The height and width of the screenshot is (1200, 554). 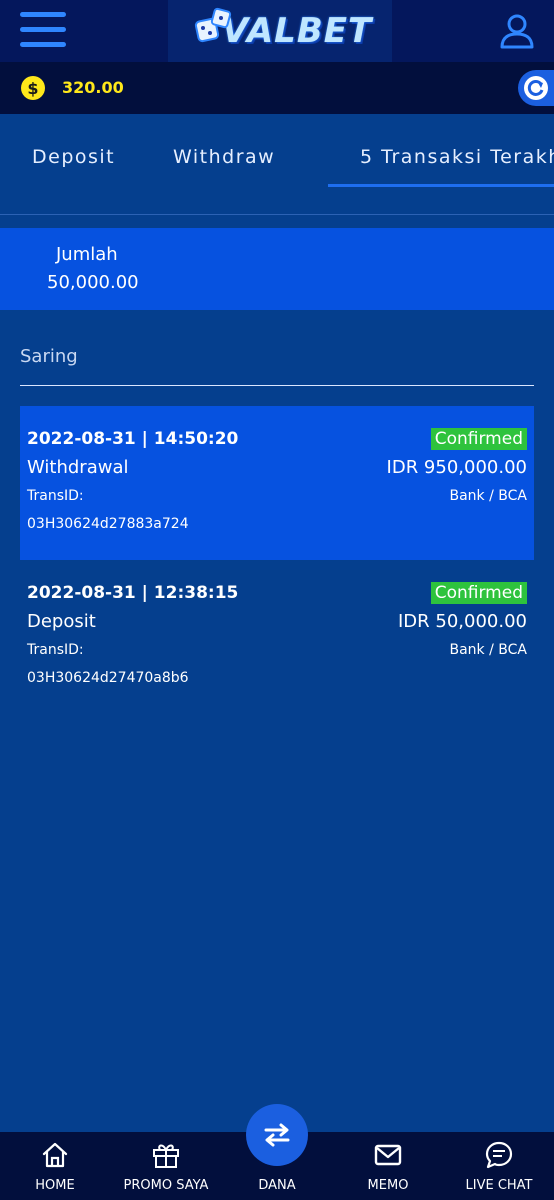 What do you see at coordinates (108, 678) in the screenshot?
I see `transid-value: 03H30624d27470a8b6` at bounding box center [108, 678].